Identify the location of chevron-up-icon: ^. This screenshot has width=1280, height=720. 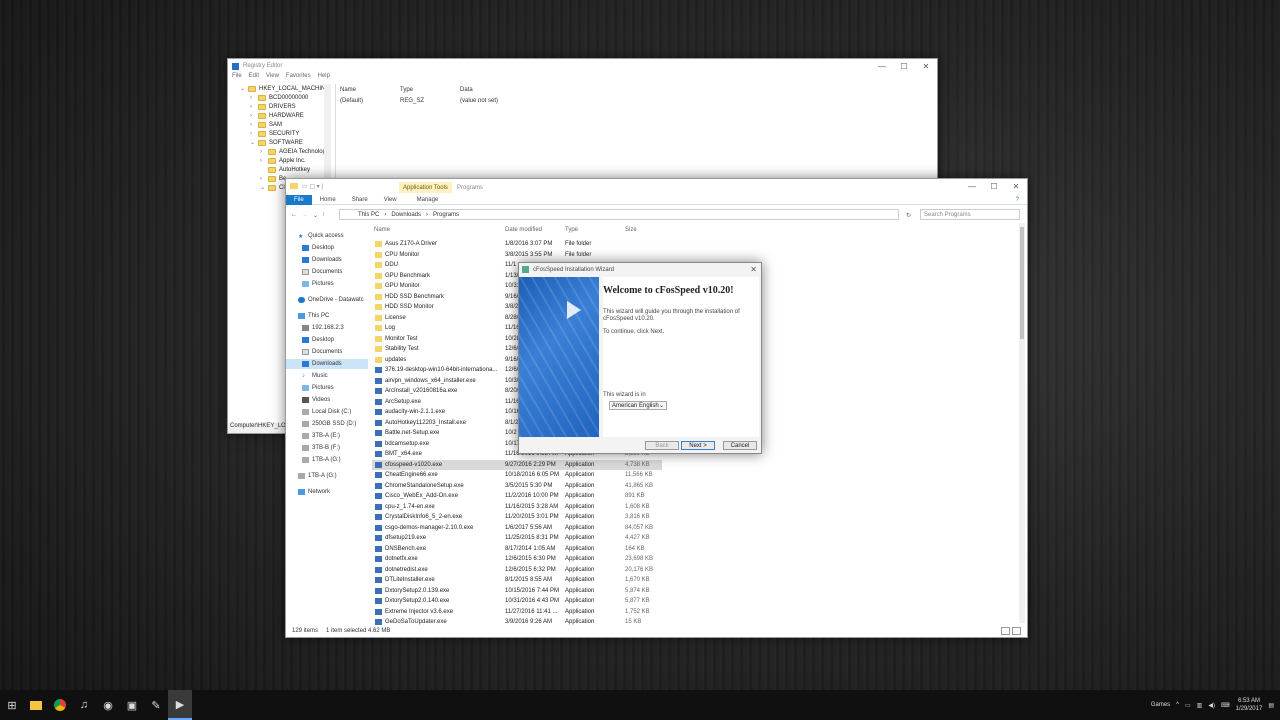
(1177, 705).